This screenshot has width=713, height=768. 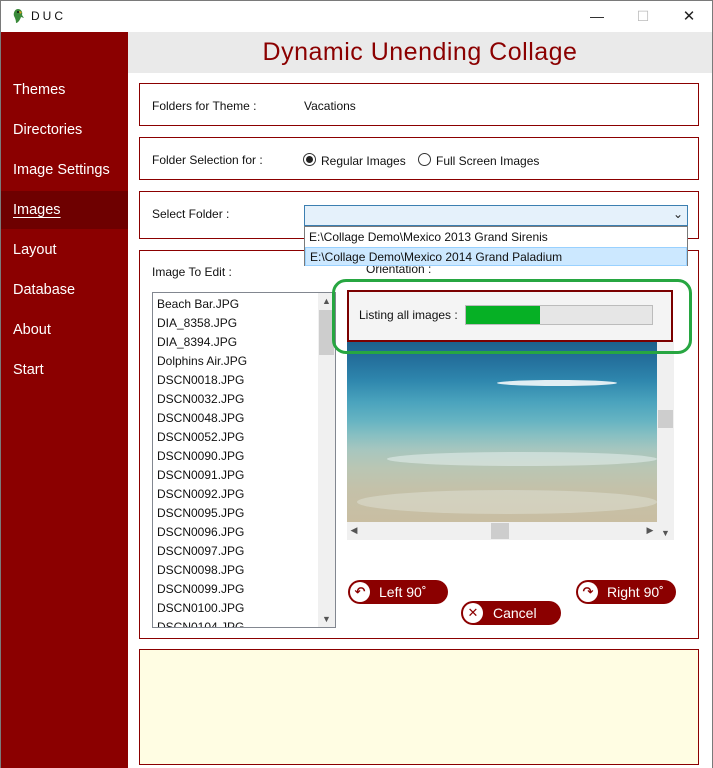 What do you see at coordinates (64, 250) in the screenshot?
I see `sidebar-item-layout: Layout` at bounding box center [64, 250].